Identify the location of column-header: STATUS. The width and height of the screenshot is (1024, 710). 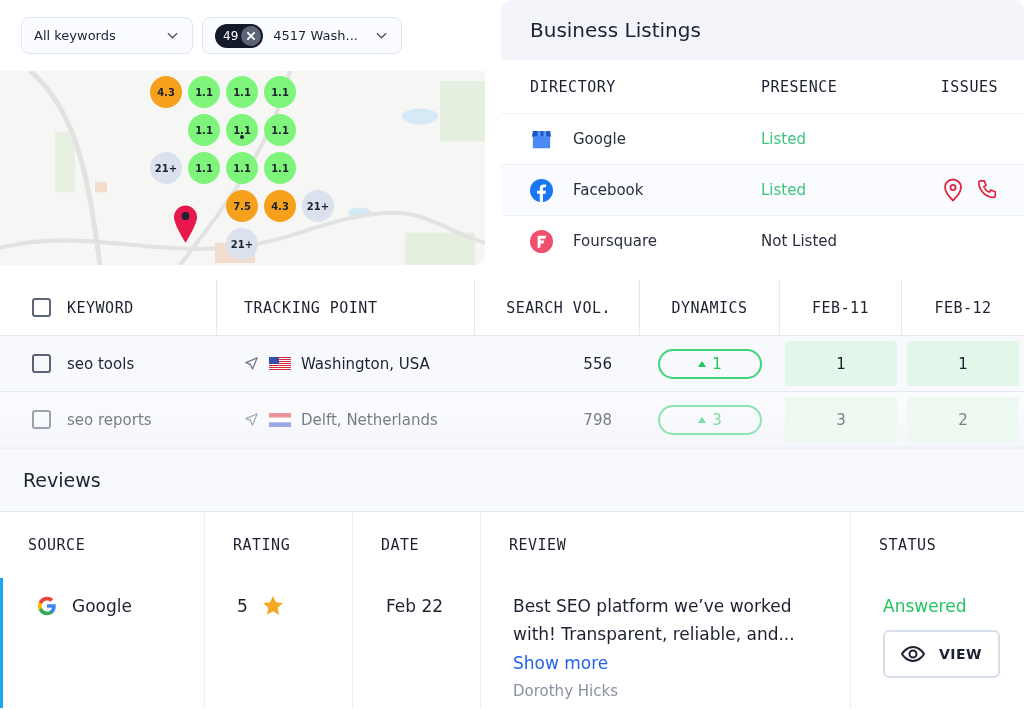
(908, 545).